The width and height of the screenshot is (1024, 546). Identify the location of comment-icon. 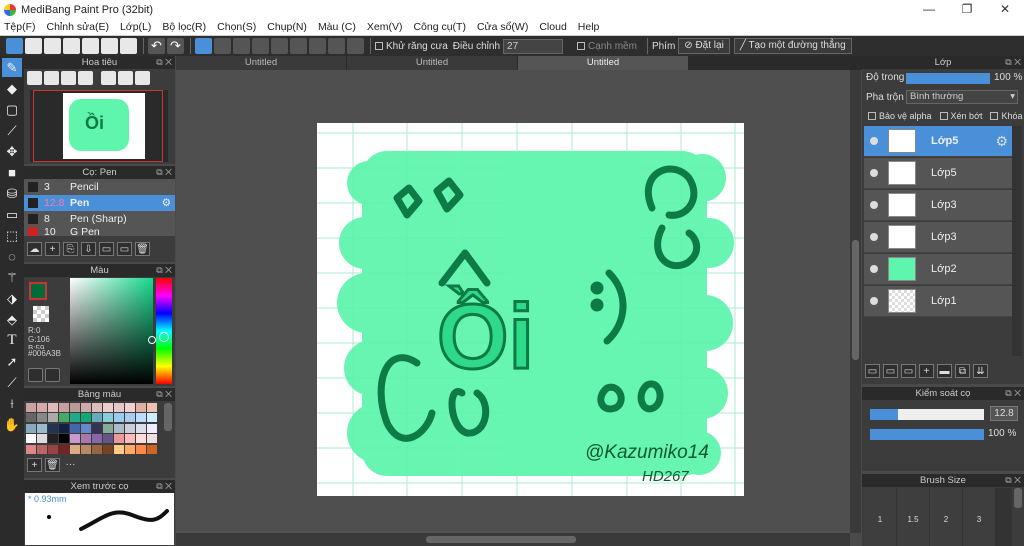
(52, 46).